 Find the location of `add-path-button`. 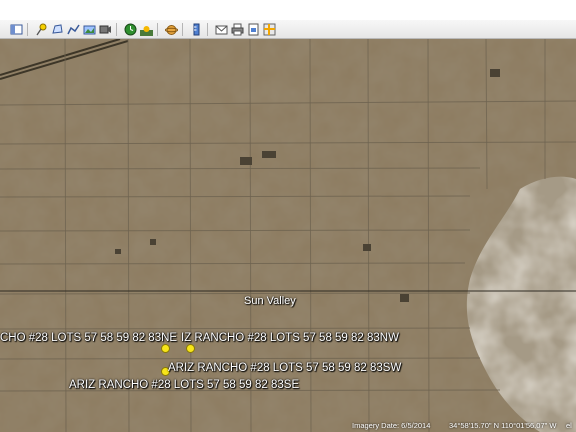

add-path-button is located at coordinates (73, 29).